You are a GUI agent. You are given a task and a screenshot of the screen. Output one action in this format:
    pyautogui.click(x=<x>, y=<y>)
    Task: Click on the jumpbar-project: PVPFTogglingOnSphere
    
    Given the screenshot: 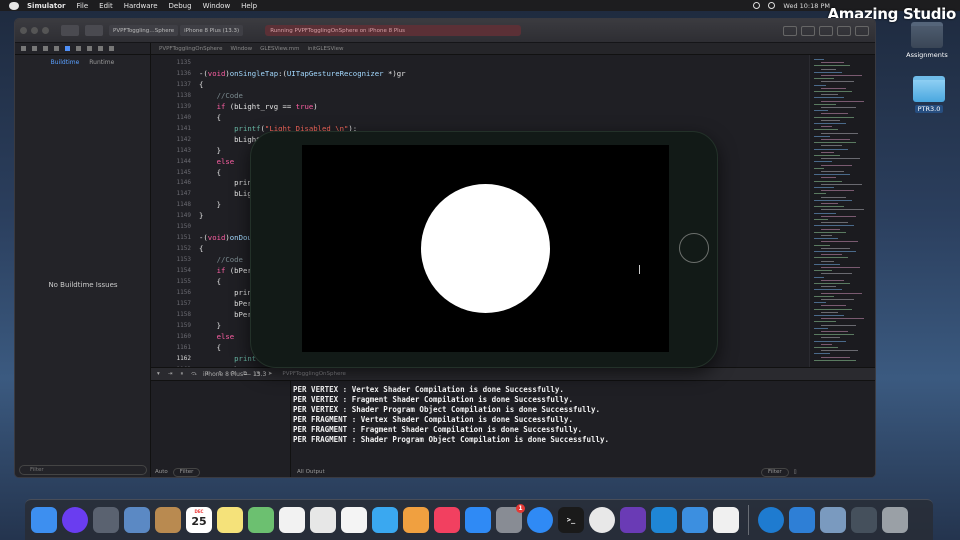 What is the action you would take?
    pyautogui.click(x=190, y=49)
    